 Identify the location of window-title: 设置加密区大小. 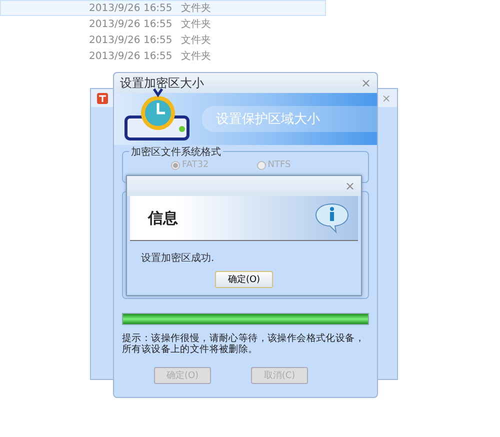
(162, 83).